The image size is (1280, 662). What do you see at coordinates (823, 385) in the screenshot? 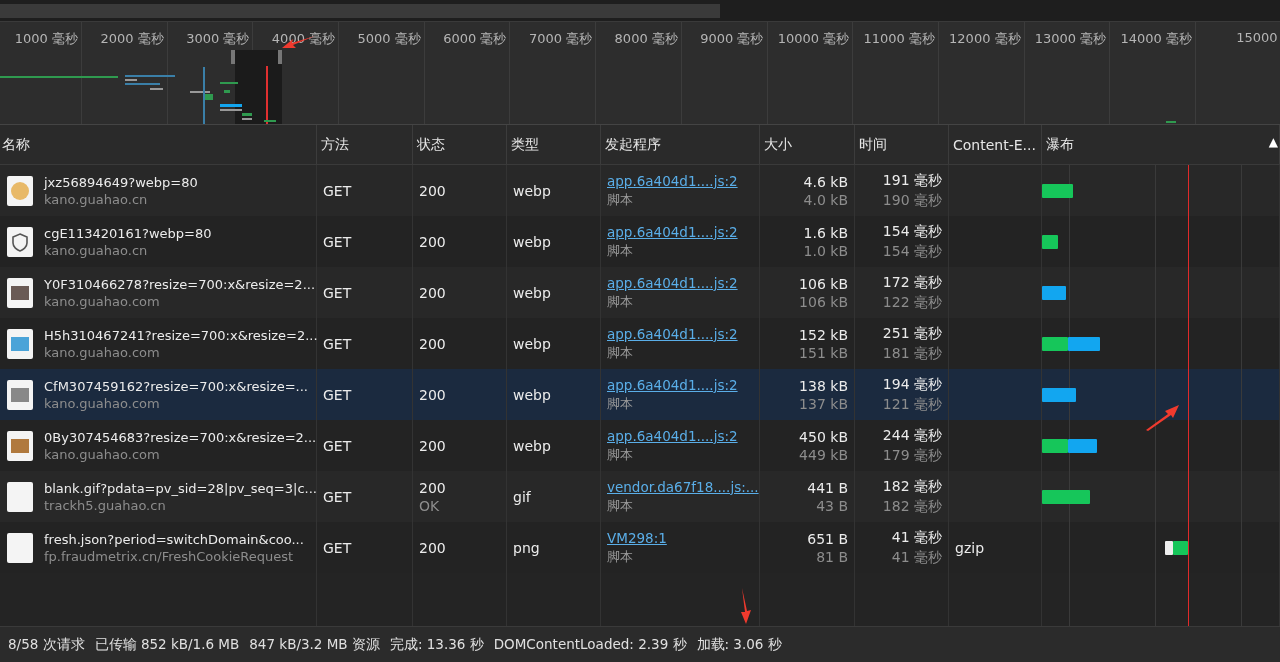
I see `size-text: 138 kB` at bounding box center [823, 385].